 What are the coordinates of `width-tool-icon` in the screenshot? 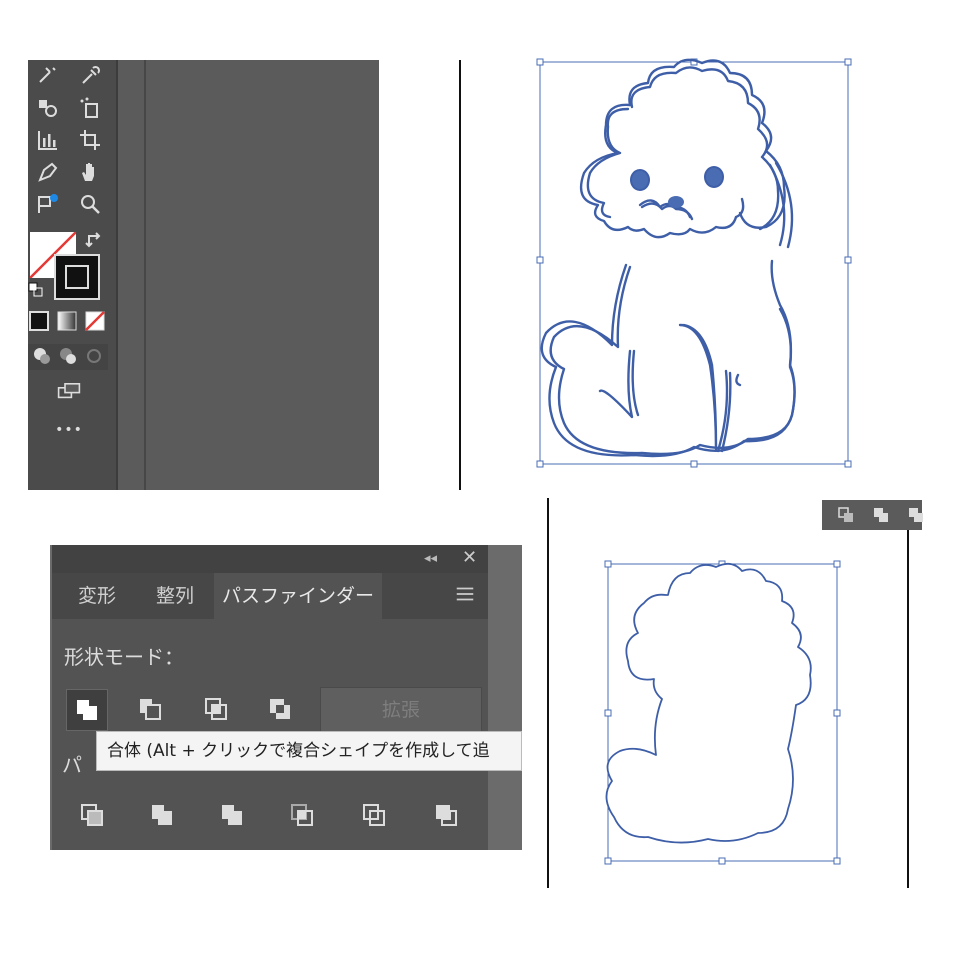 It's located at (48, 76).